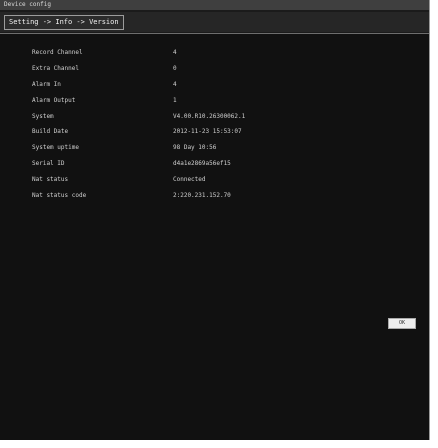  What do you see at coordinates (64, 22) in the screenshot?
I see `breadcrumb: Setting -> Info -> Version` at bounding box center [64, 22].